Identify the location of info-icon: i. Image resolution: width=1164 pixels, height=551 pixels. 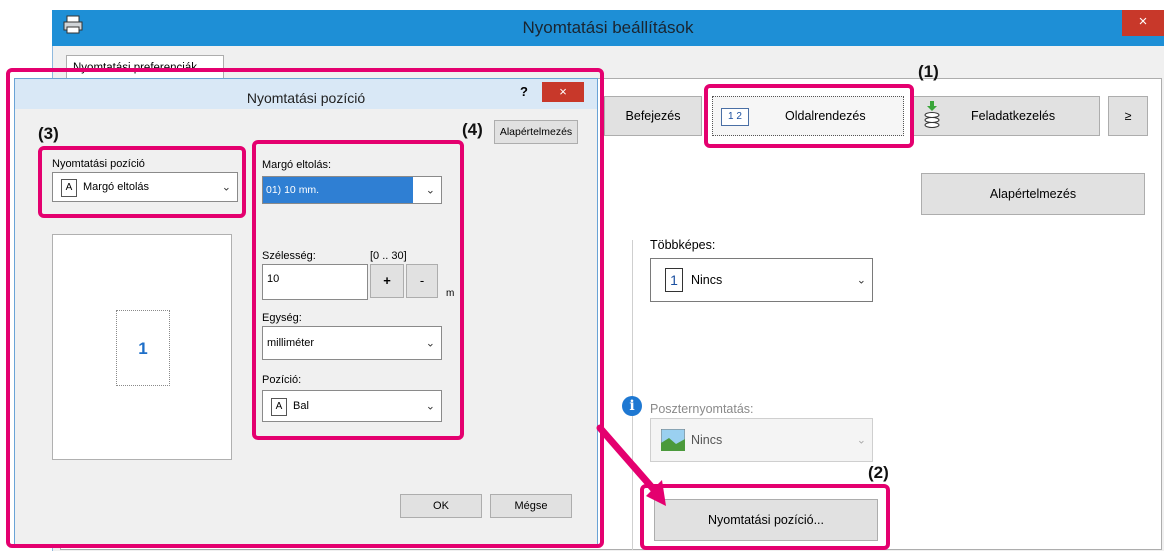
(632, 406).